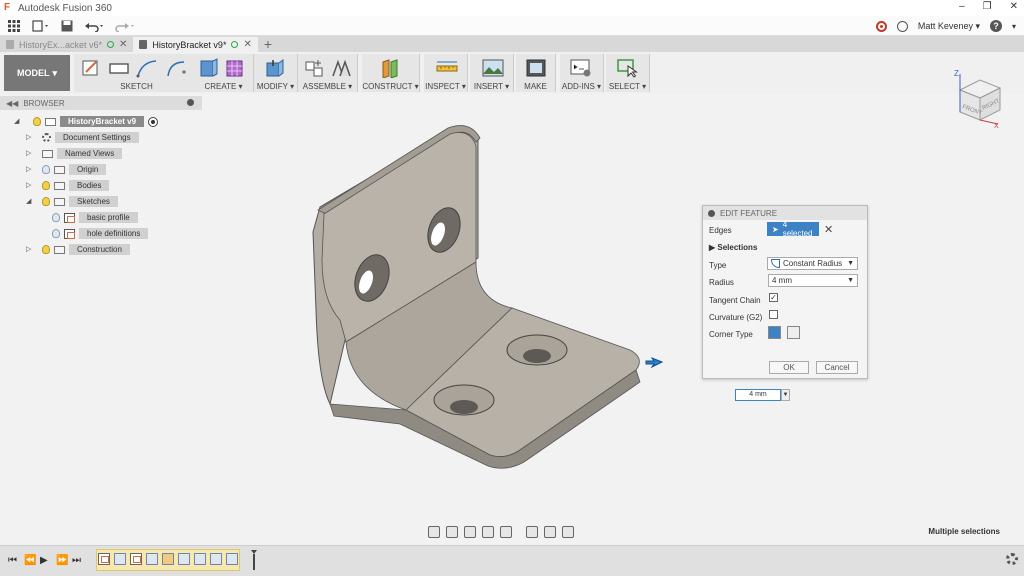 This screenshot has width=1024, height=576. Describe the element at coordinates (837, 367) in the screenshot. I see `cancel-button: Cancel` at that location.